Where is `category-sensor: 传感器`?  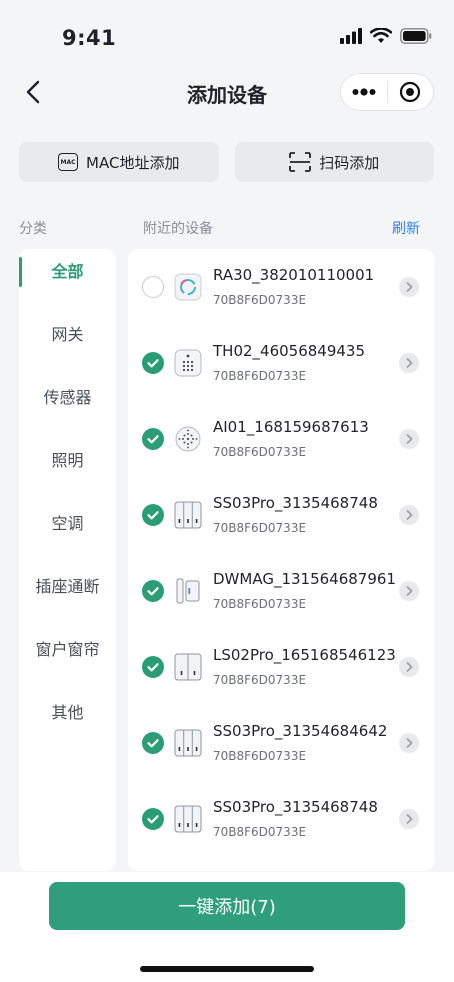 category-sensor: 传感器 is located at coordinates (67, 398).